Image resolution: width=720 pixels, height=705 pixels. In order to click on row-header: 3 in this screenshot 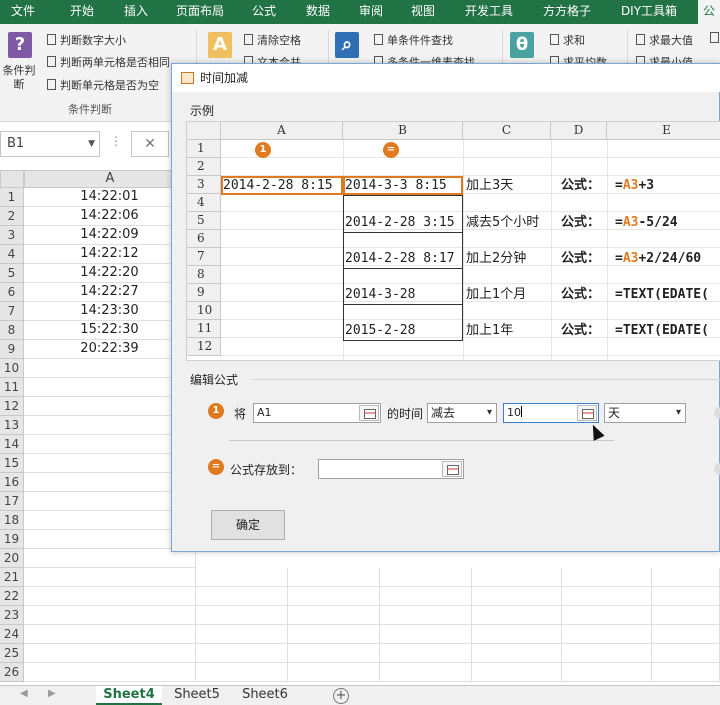, I will do `click(12, 235)`.